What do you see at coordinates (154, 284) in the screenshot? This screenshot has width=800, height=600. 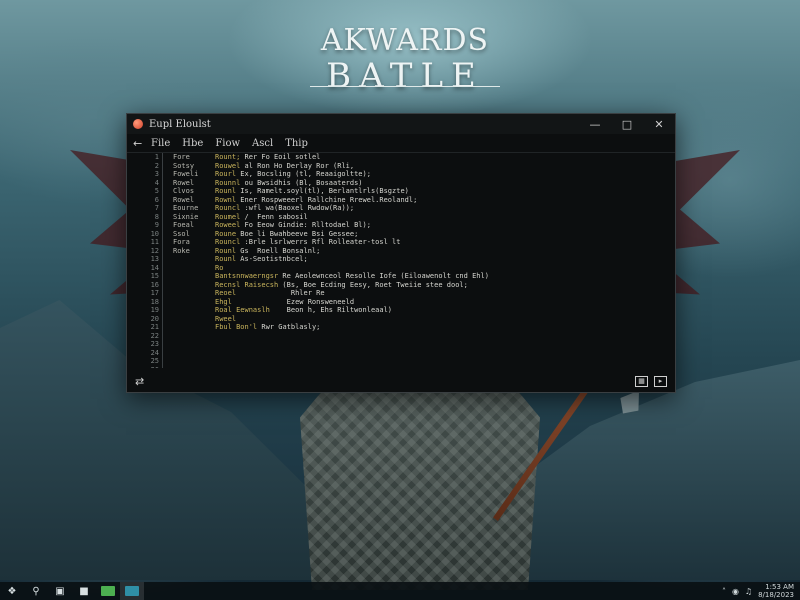 I see `line-number: 16` at bounding box center [154, 284].